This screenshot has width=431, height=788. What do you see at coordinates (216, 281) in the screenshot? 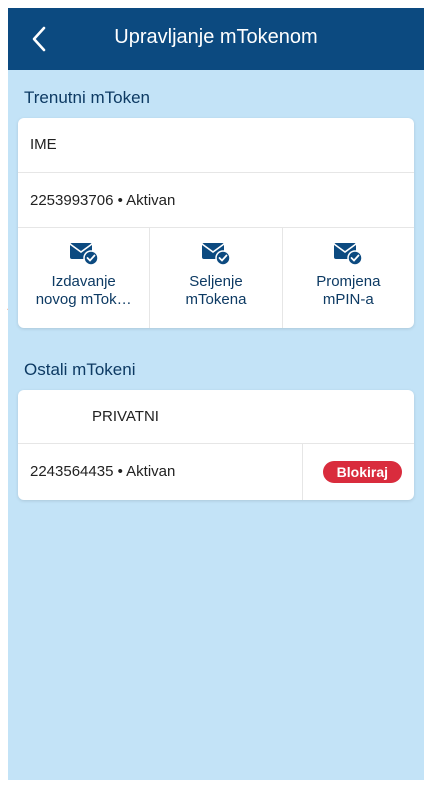
I see `action-label-line1: Seljenje` at bounding box center [216, 281].